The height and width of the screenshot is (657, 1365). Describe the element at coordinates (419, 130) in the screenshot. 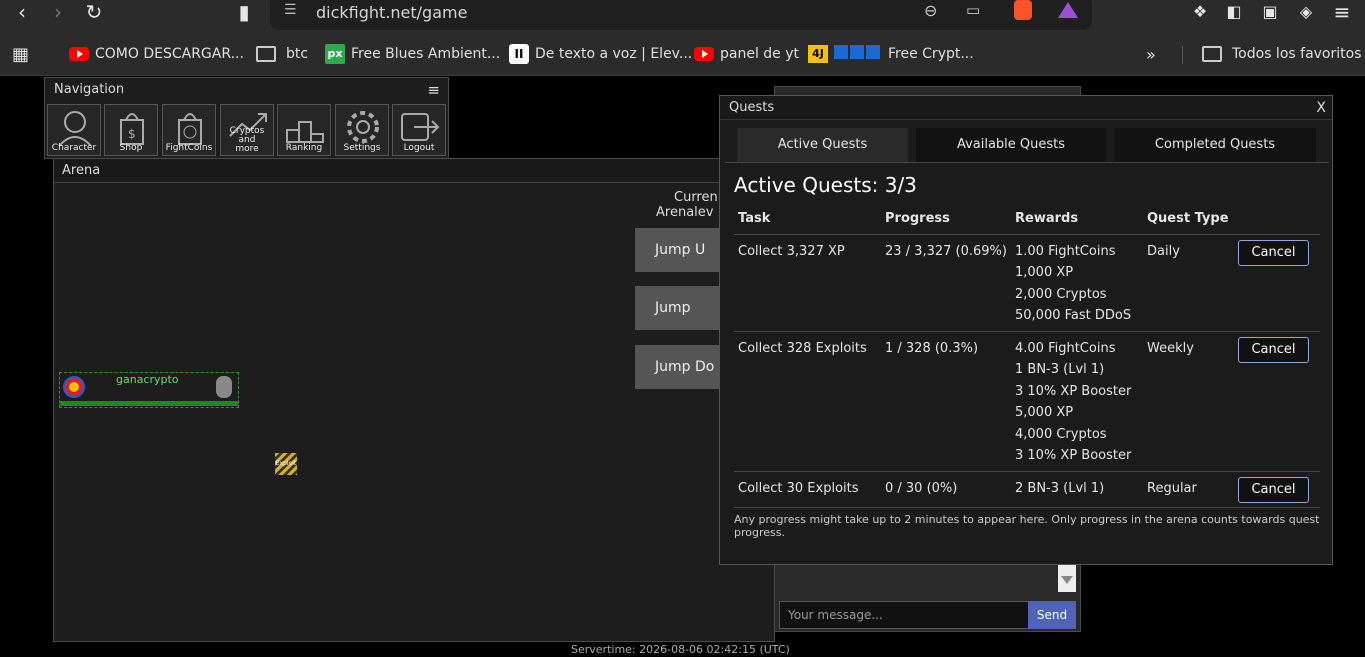

I see `nav-logout: Logout` at that location.